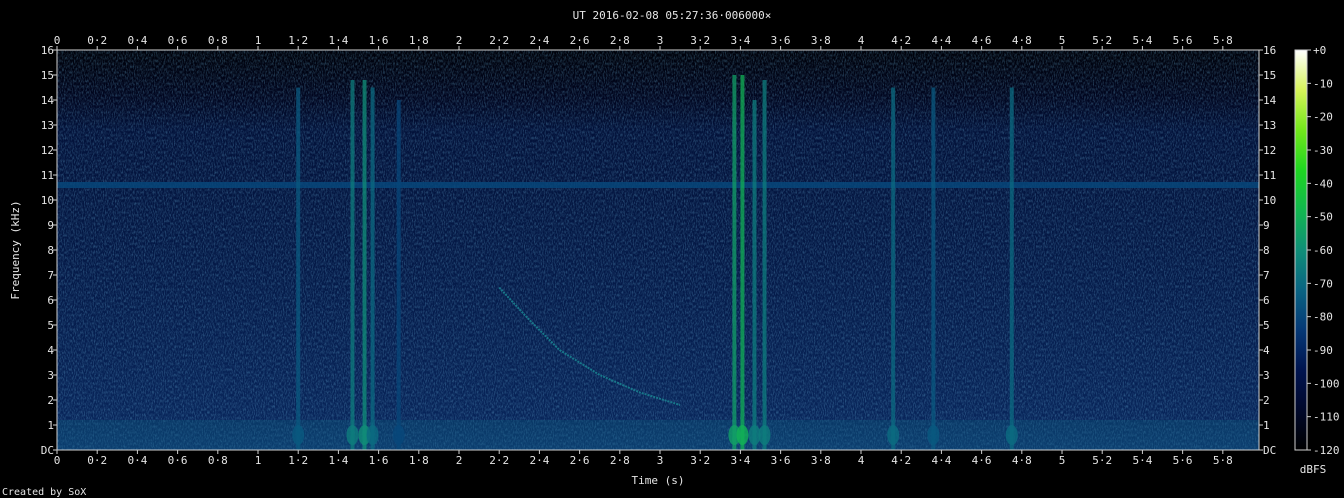  I want to click on y-tick-label-left: 8, so click(50, 250).